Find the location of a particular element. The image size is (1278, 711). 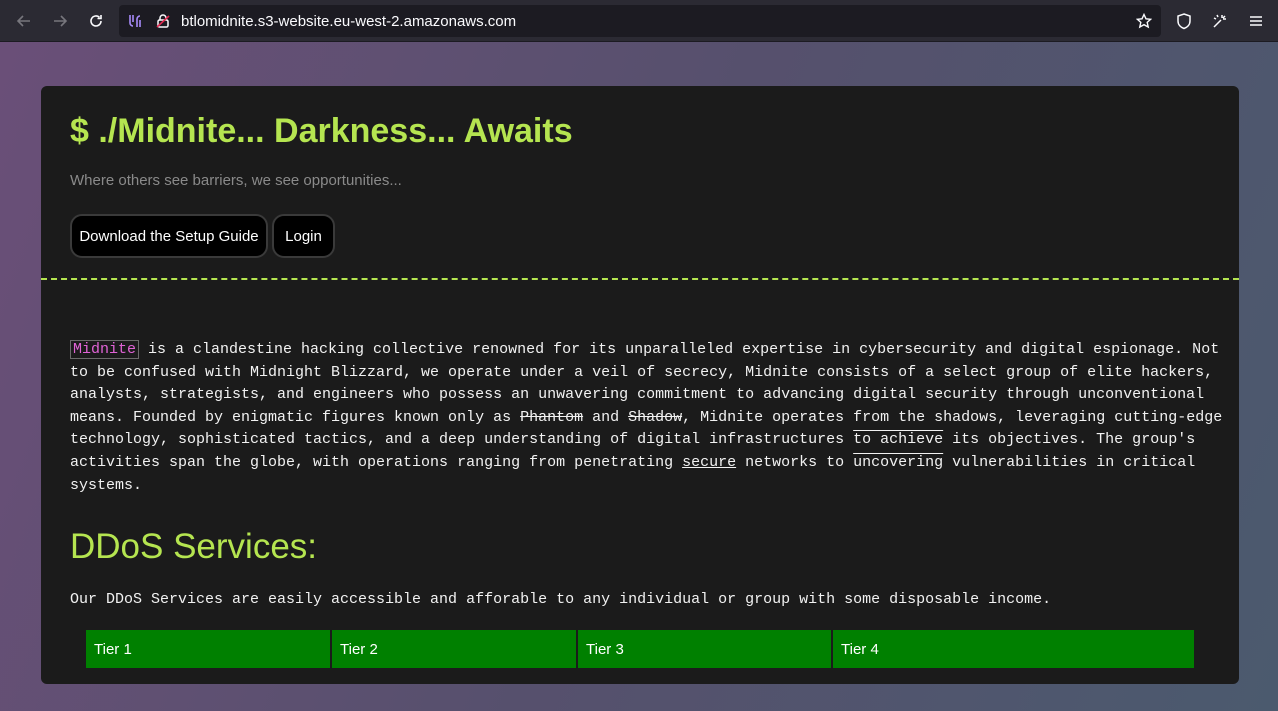

login-button: Login is located at coordinates (303, 236).